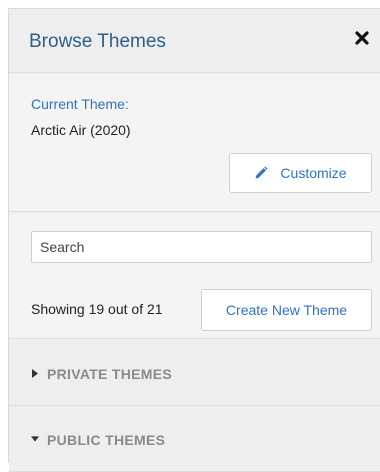 This screenshot has height=472, width=380. Describe the element at coordinates (97, 309) in the screenshot. I see `showing-count: Showing 19 out of 21` at that location.